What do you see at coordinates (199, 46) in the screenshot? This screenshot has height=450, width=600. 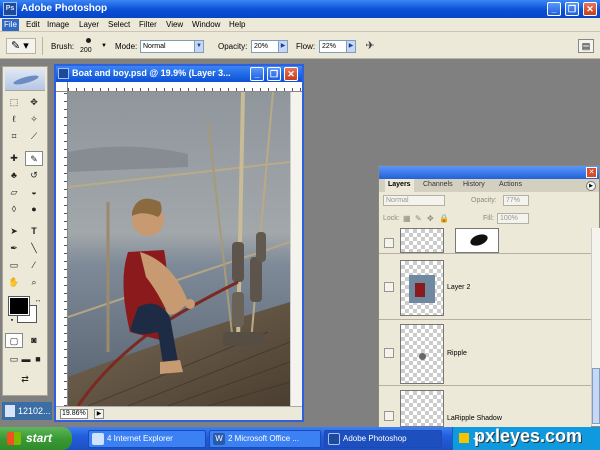 I see `mode-select-arrow-icon: ▼` at bounding box center [199, 46].